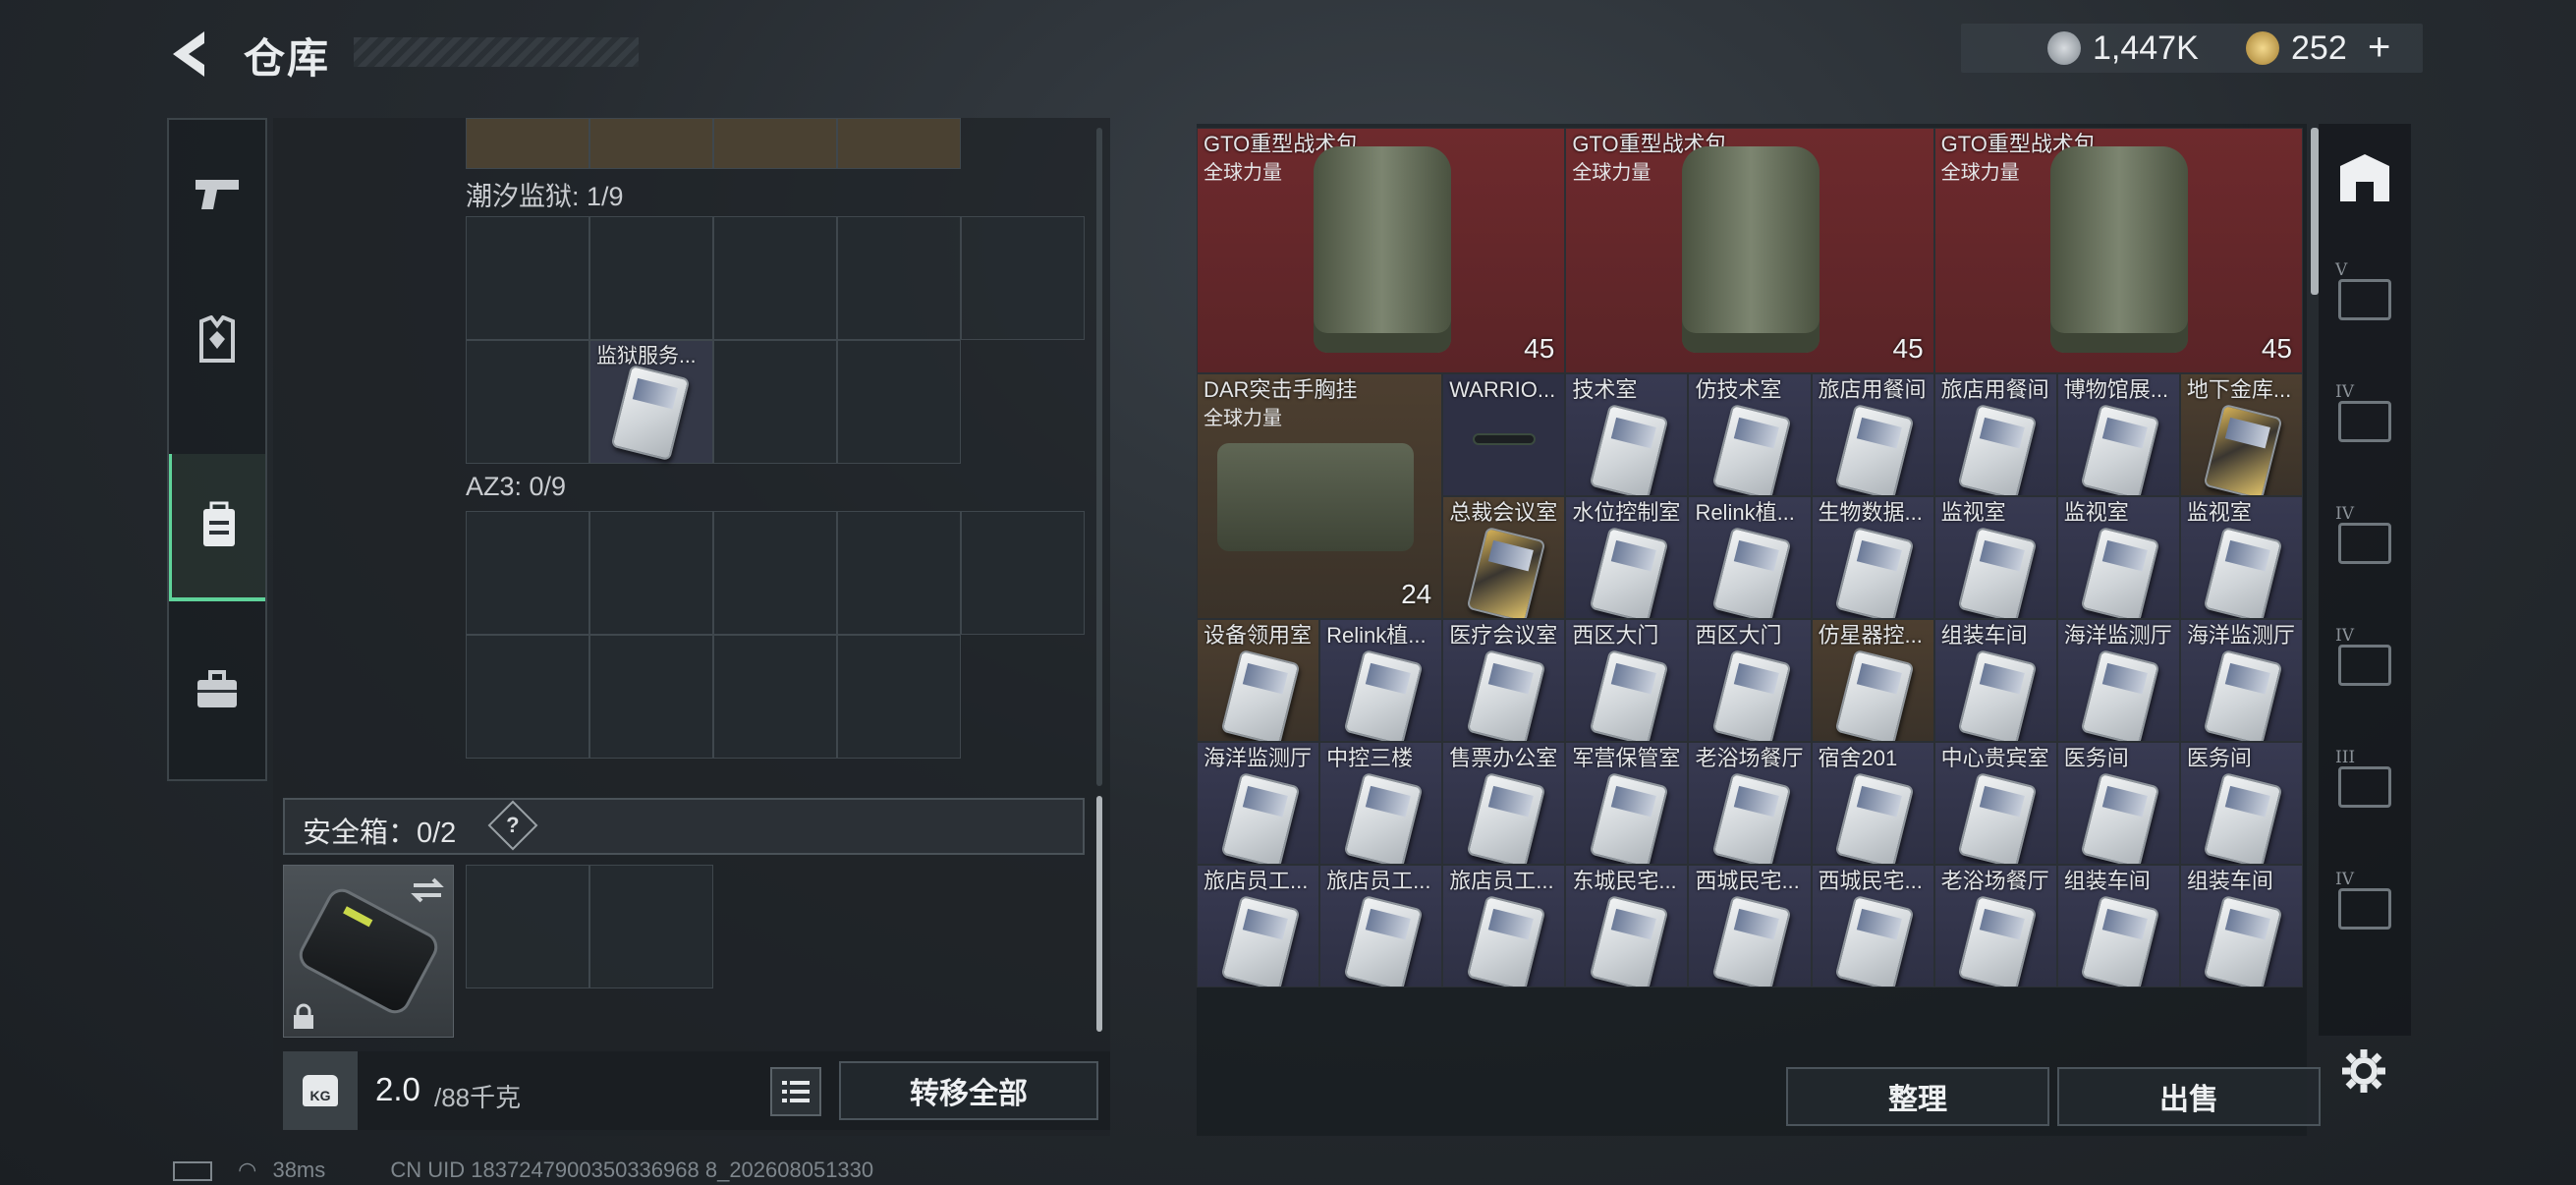 The width and height of the screenshot is (2576, 1185). Describe the element at coordinates (1258, 681) in the screenshot. I see `keycard-item: 设备领用室` at that location.